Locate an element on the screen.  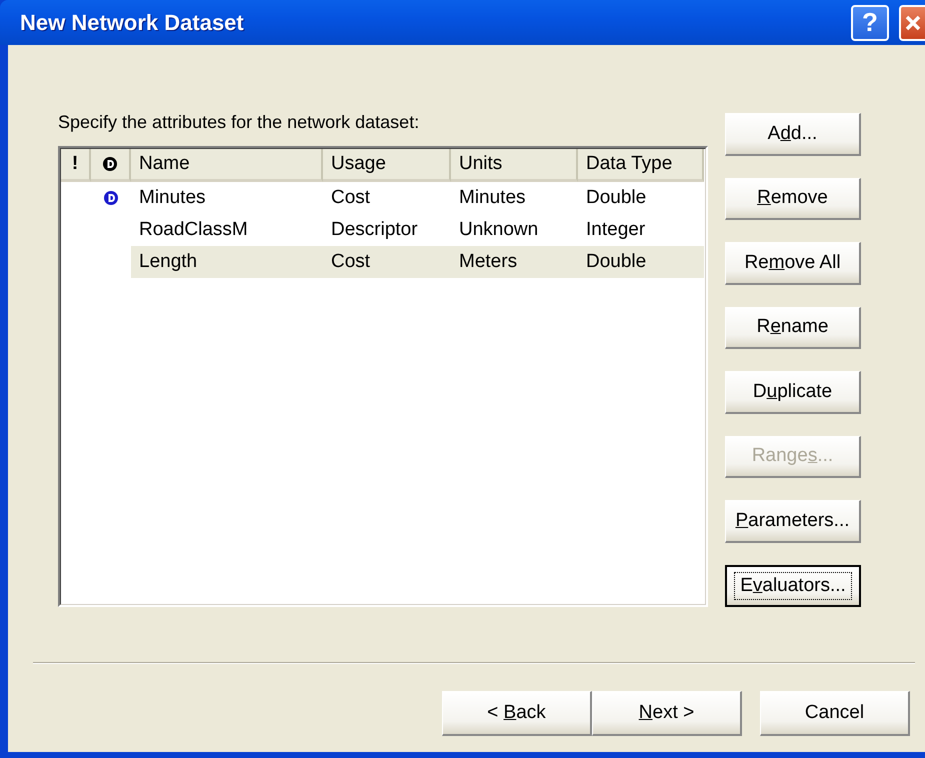
close-icon is located at coordinates (913, 23).